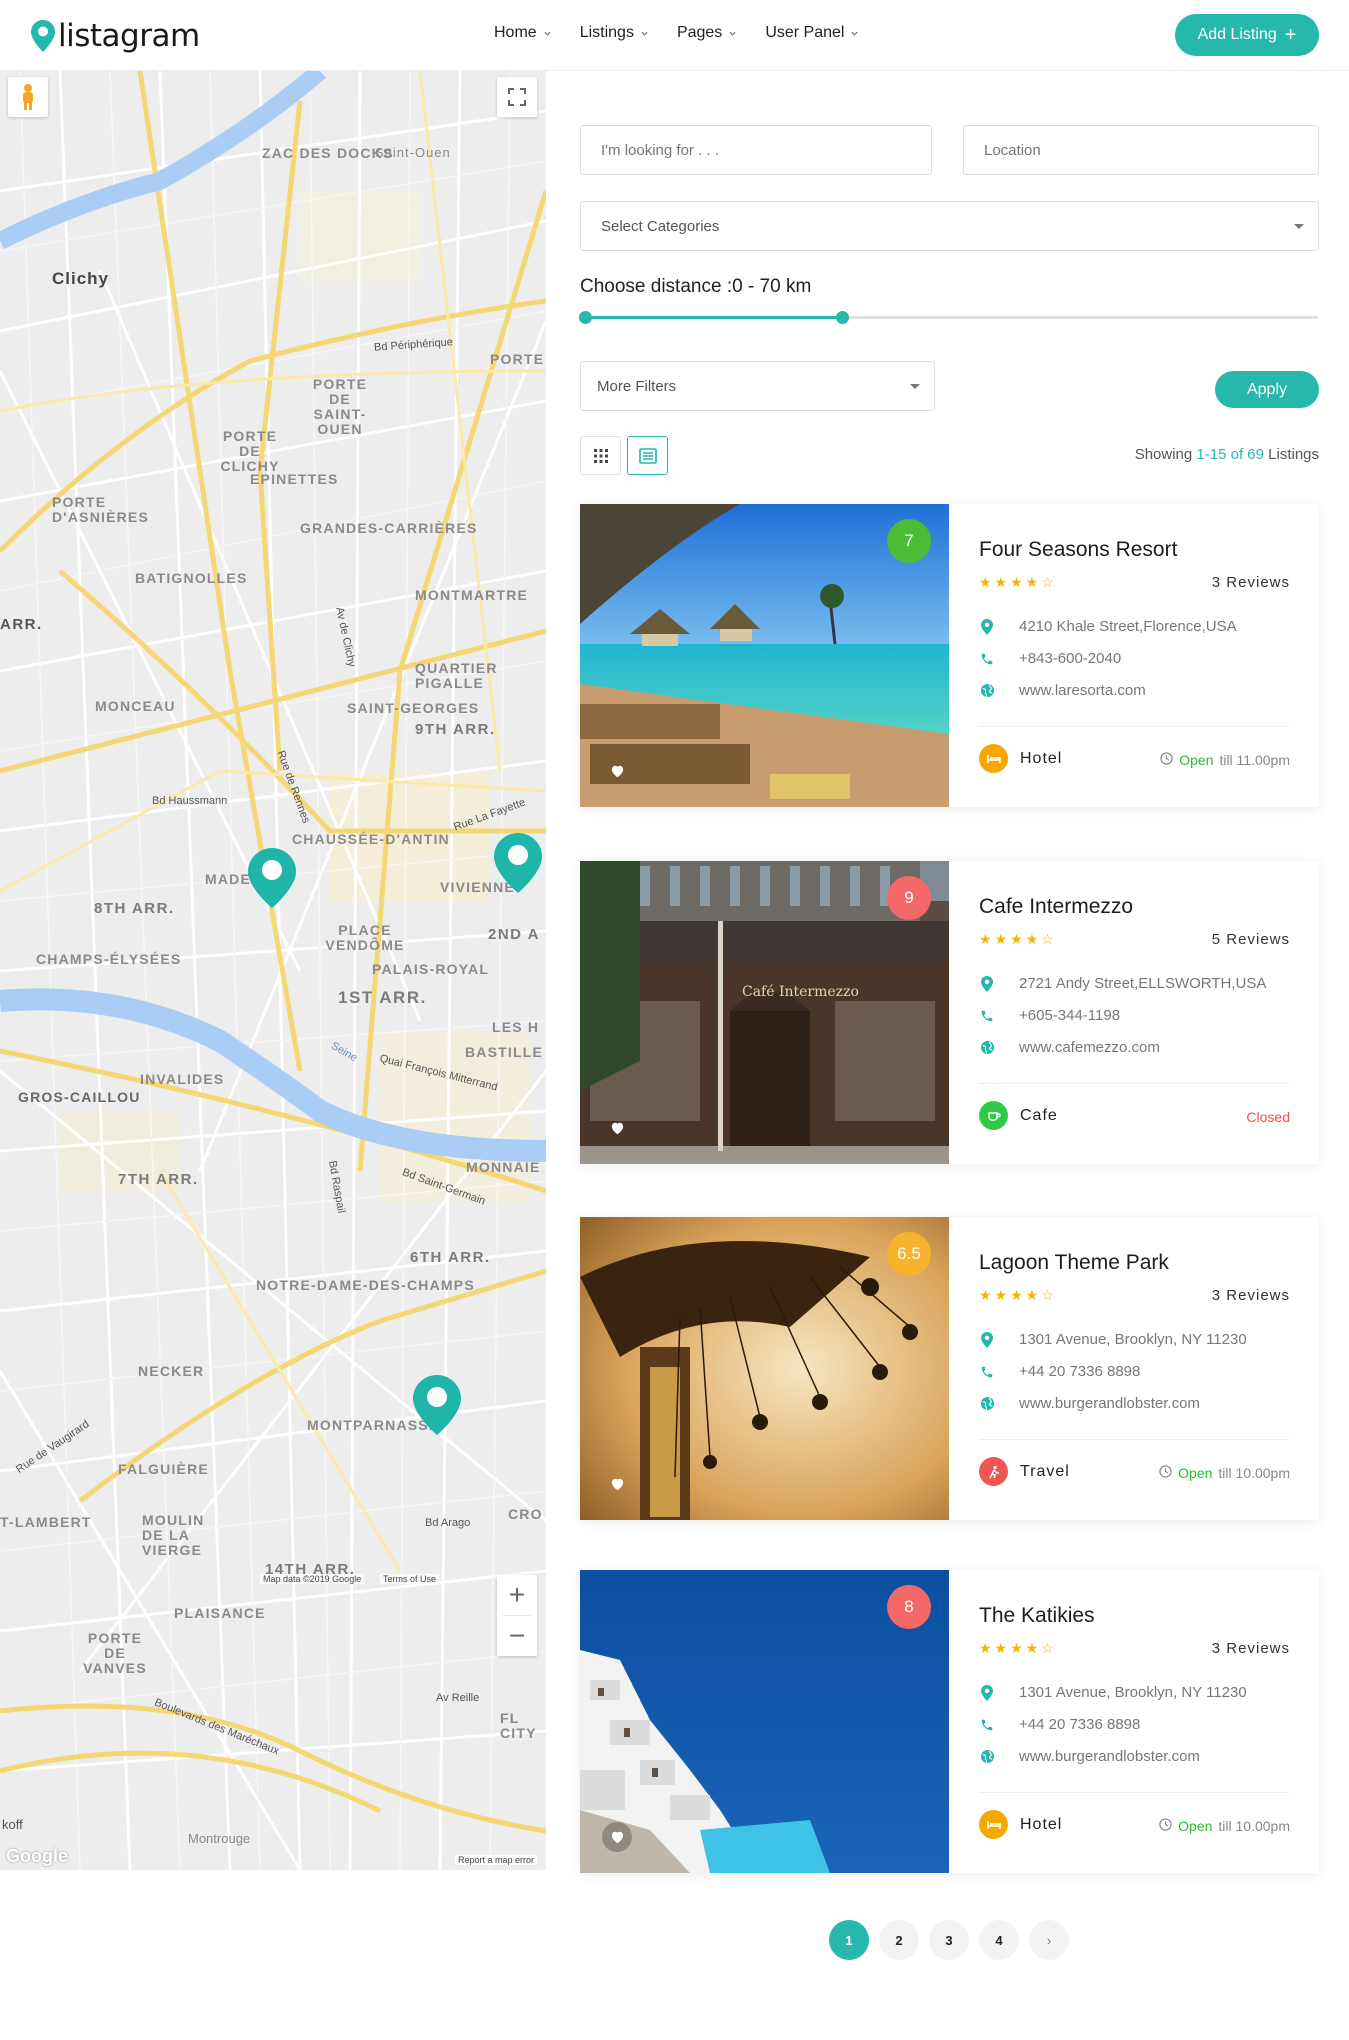  I want to click on street-label: Bd Haussmann, so click(190, 801).